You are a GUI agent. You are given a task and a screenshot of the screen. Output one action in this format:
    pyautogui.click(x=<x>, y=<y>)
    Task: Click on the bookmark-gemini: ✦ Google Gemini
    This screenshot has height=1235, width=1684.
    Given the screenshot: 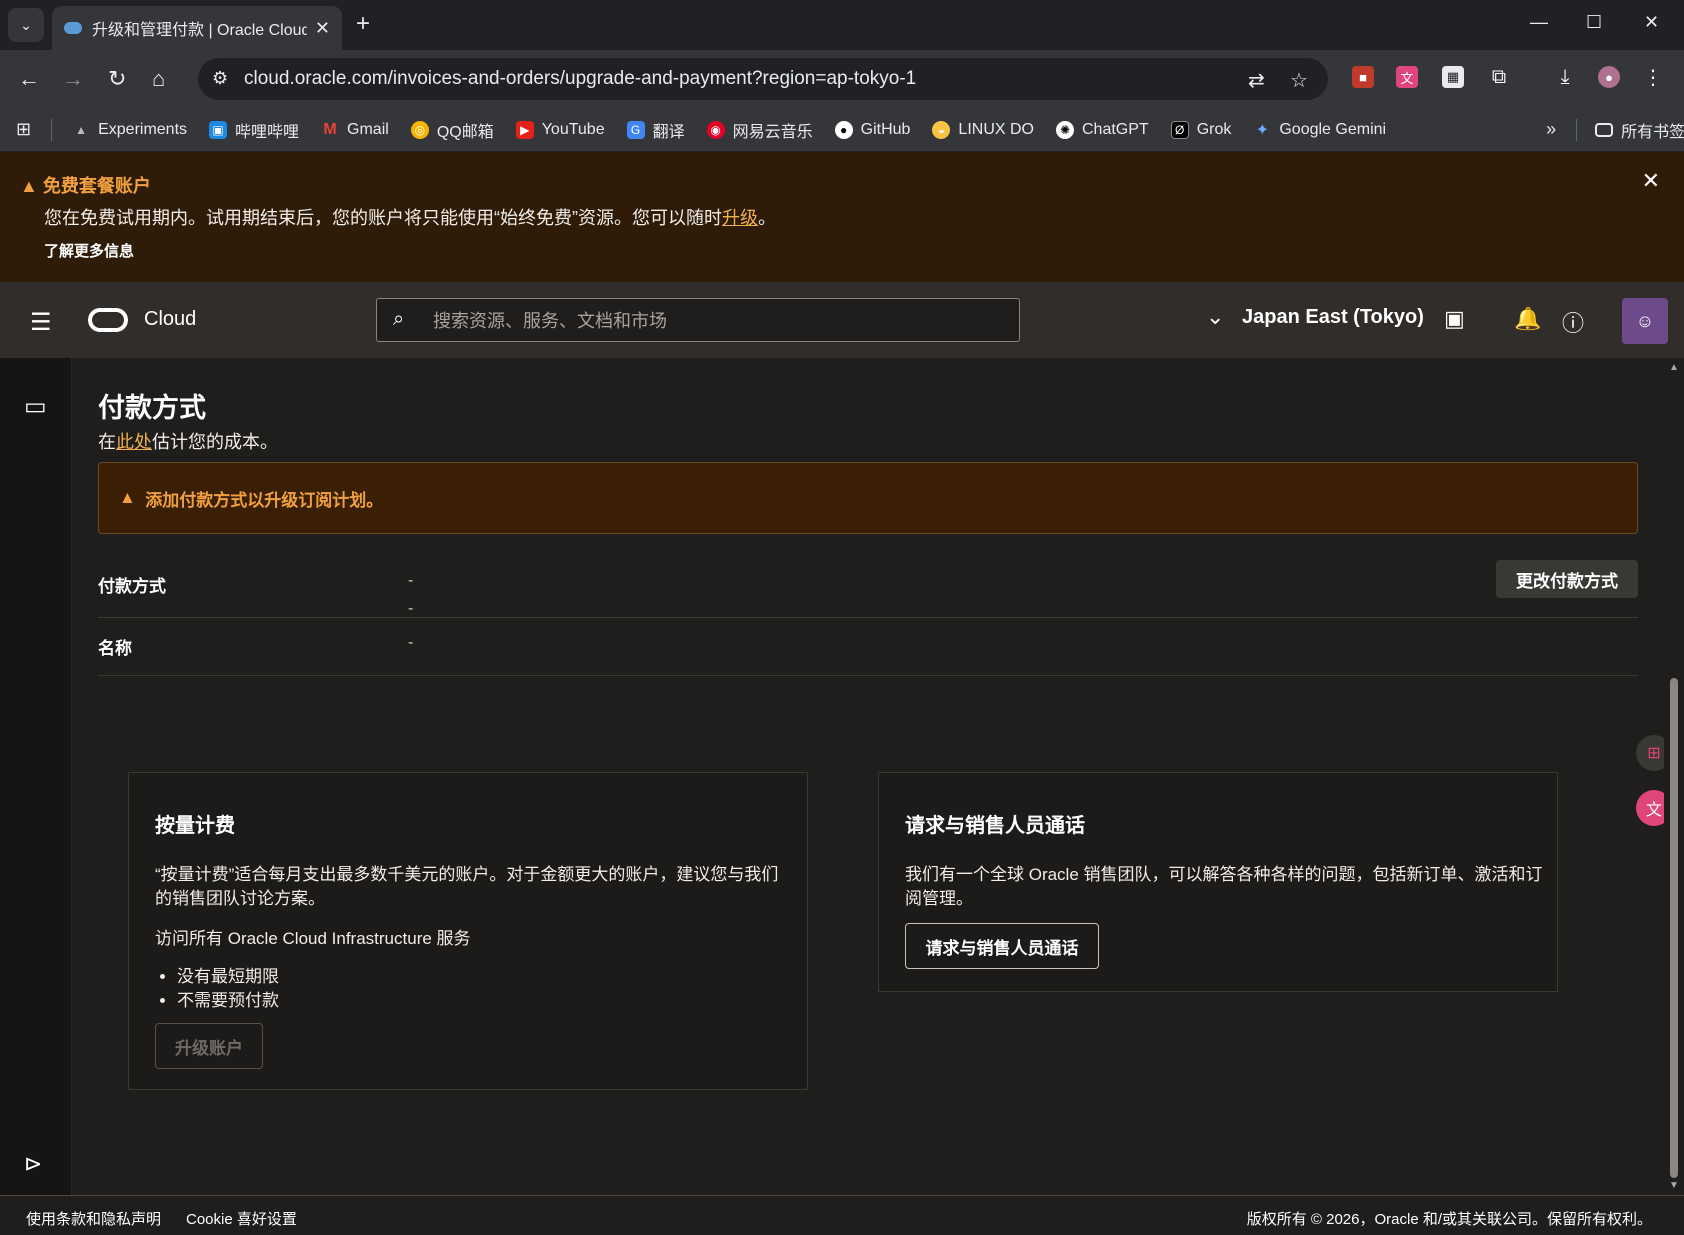 What is the action you would take?
    pyautogui.click(x=1319, y=130)
    